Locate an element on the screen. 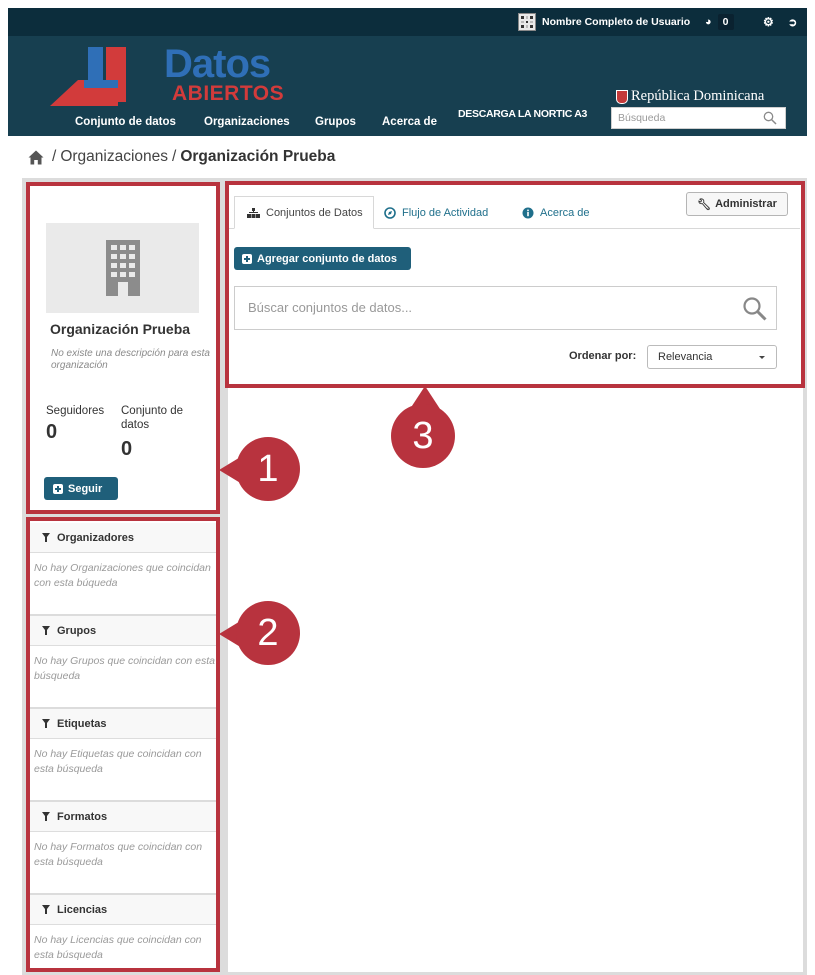 The image size is (815, 975). account-bar: Nombre Completo de Usuario ◕ 0 ⚙ ➲ is located at coordinates (407, 22).